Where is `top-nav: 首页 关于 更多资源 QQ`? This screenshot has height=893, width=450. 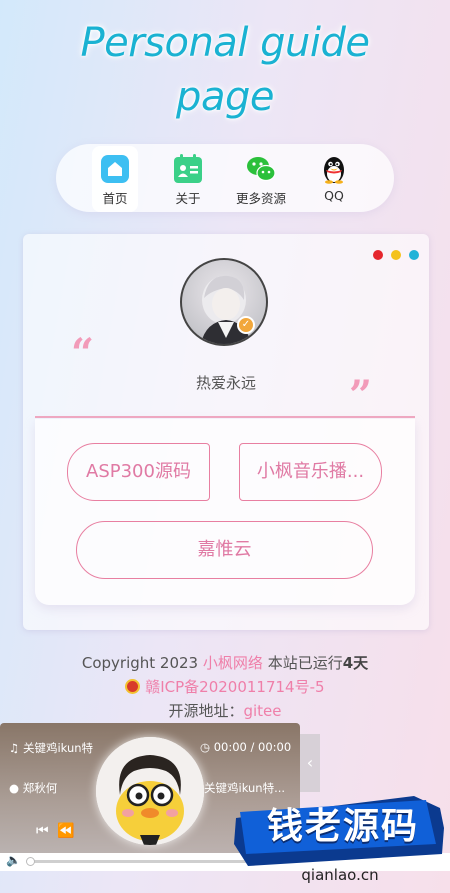
top-nav: 首页 关于 更多资源 QQ is located at coordinates (225, 178).